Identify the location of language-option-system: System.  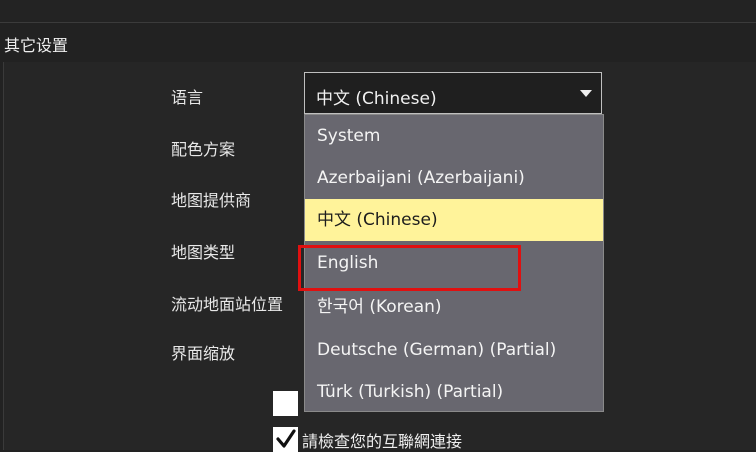
(454, 136).